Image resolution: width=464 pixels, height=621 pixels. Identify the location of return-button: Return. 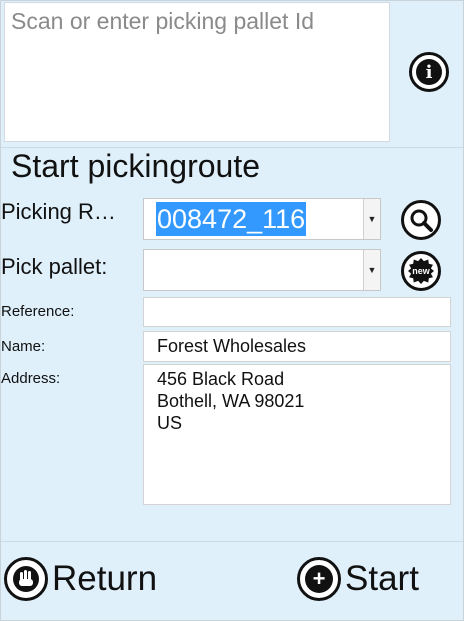
(80, 579).